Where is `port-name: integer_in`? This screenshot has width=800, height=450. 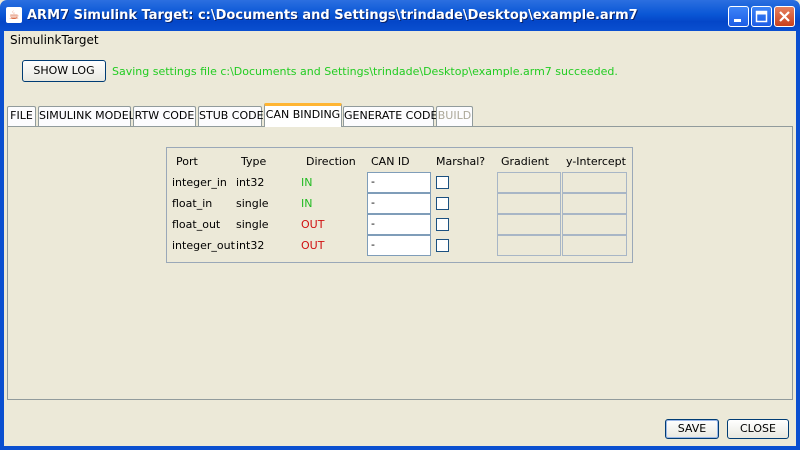 port-name: integer_in is located at coordinates (199, 182).